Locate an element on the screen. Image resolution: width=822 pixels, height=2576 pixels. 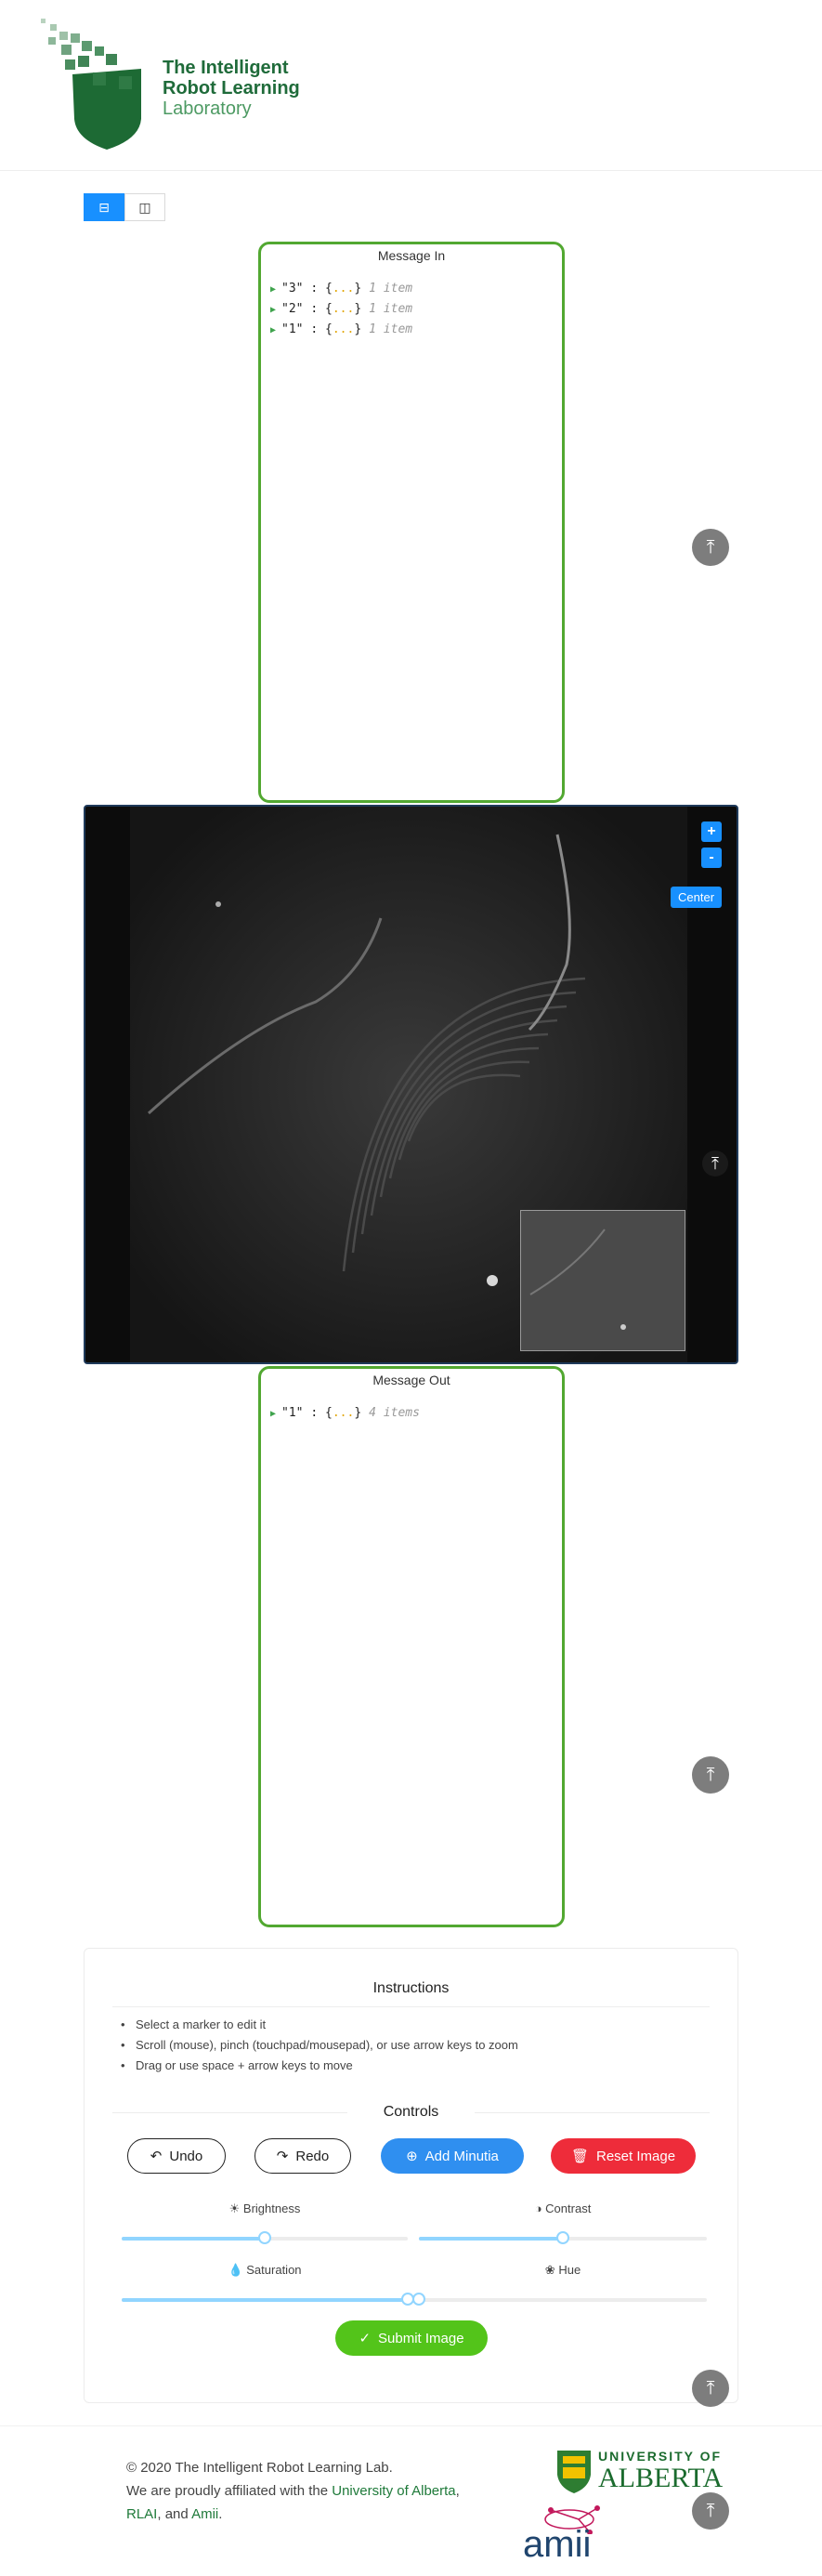
hue-handle is located at coordinates (419, 2299).